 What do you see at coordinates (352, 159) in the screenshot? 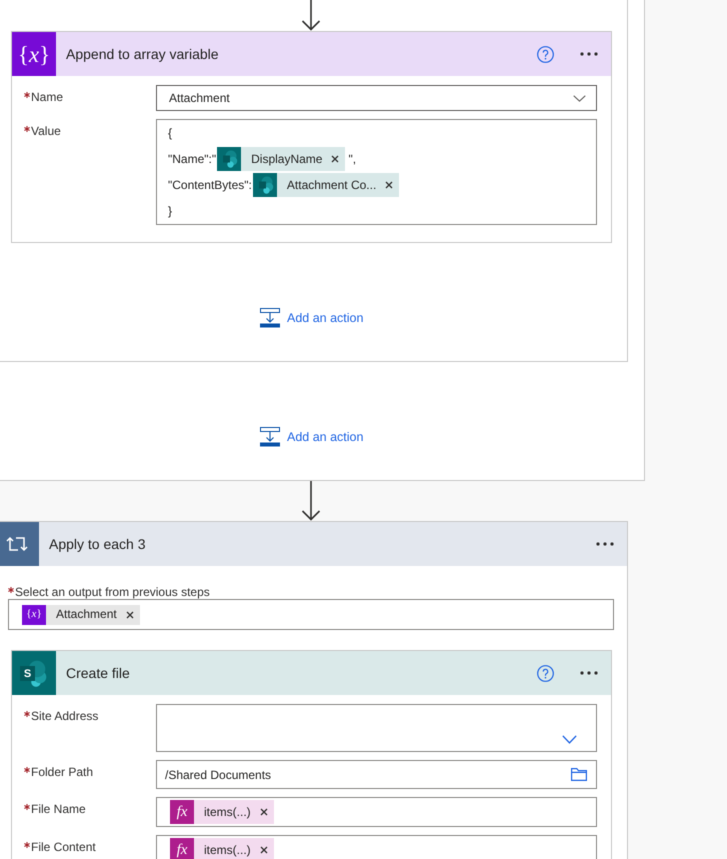
I see `value-text: ",` at bounding box center [352, 159].